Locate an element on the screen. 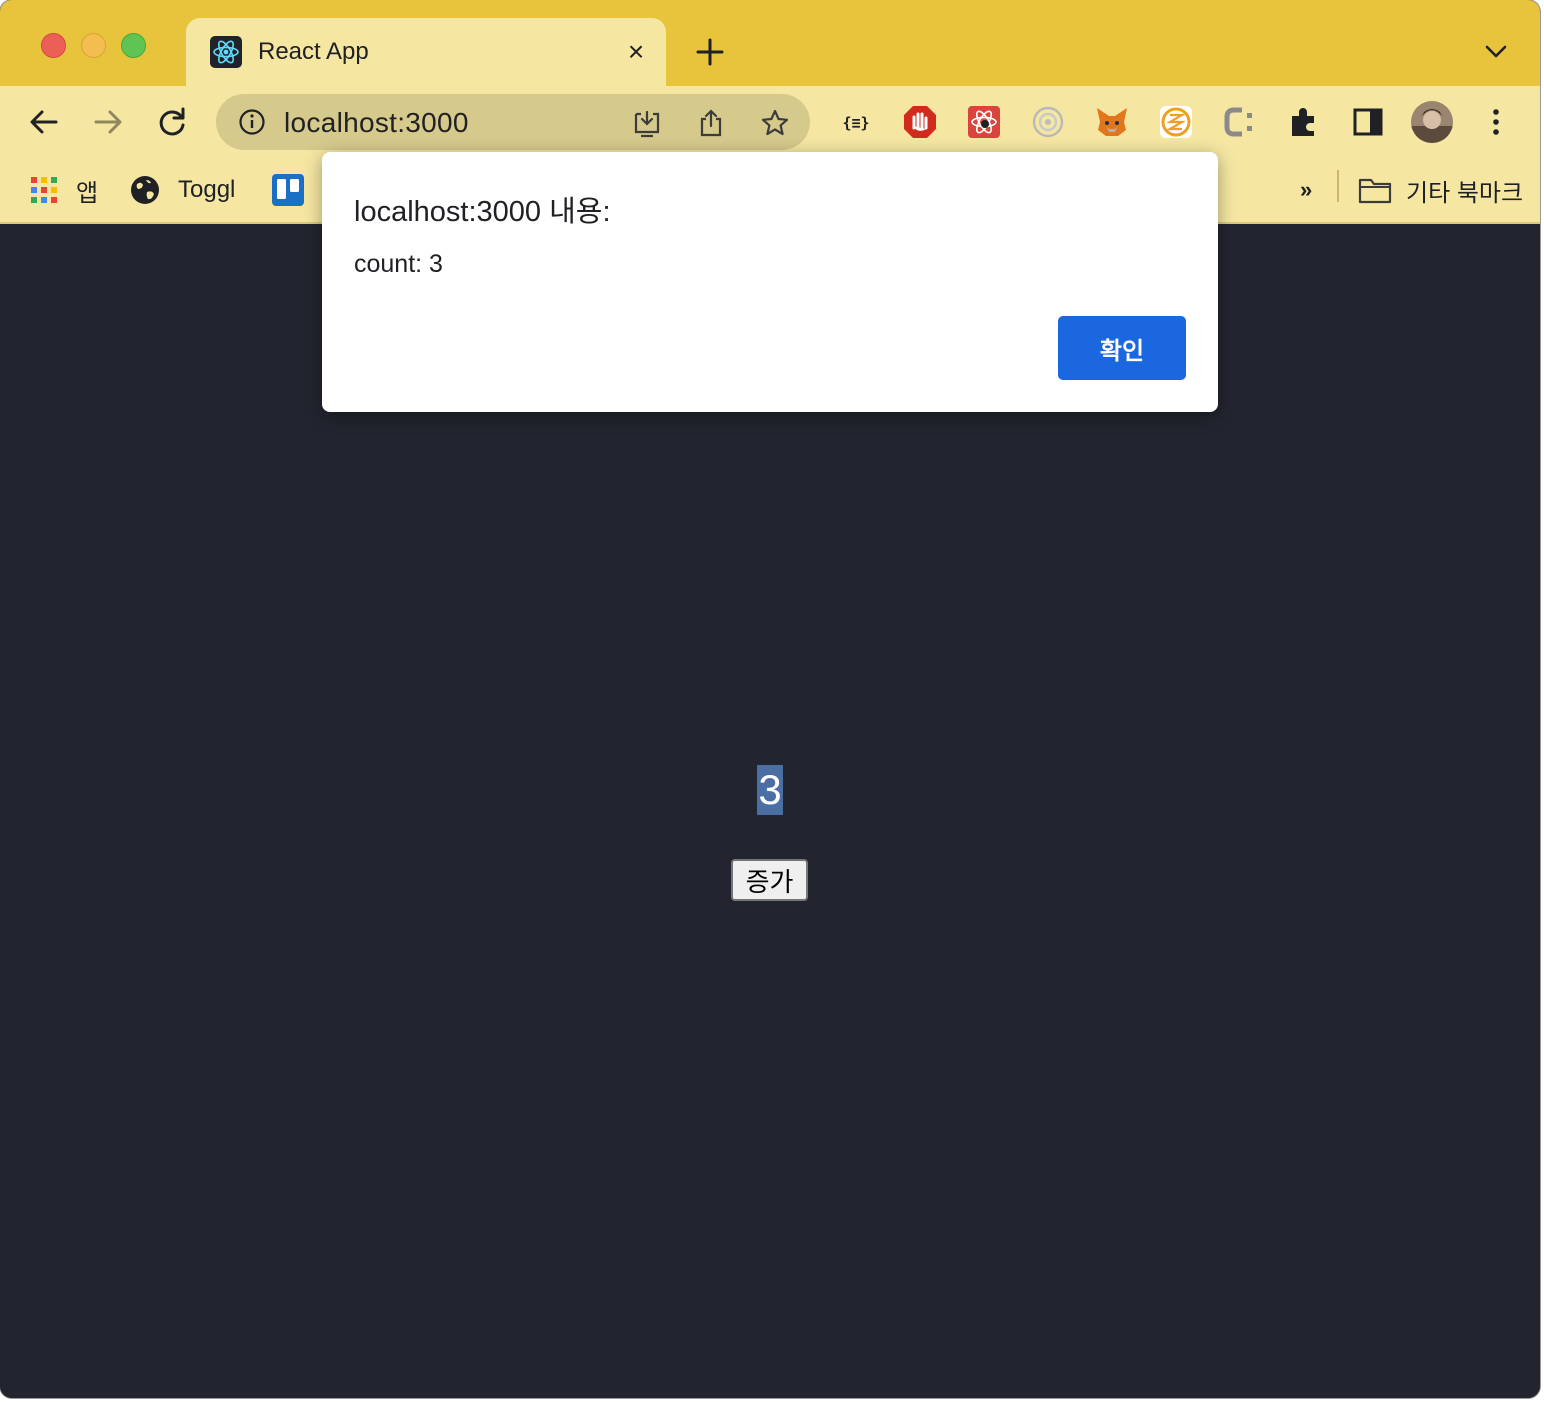  c-dots-extension-icon is located at coordinates (1240, 122).